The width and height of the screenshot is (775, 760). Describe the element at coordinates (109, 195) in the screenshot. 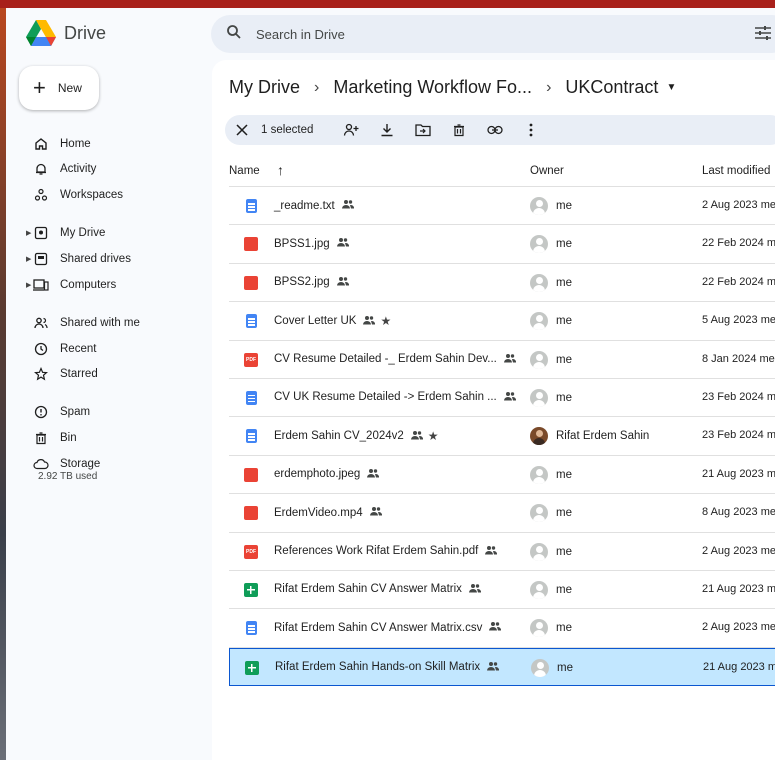

I see `sidebar-item-workspaces: Workspaces` at that location.